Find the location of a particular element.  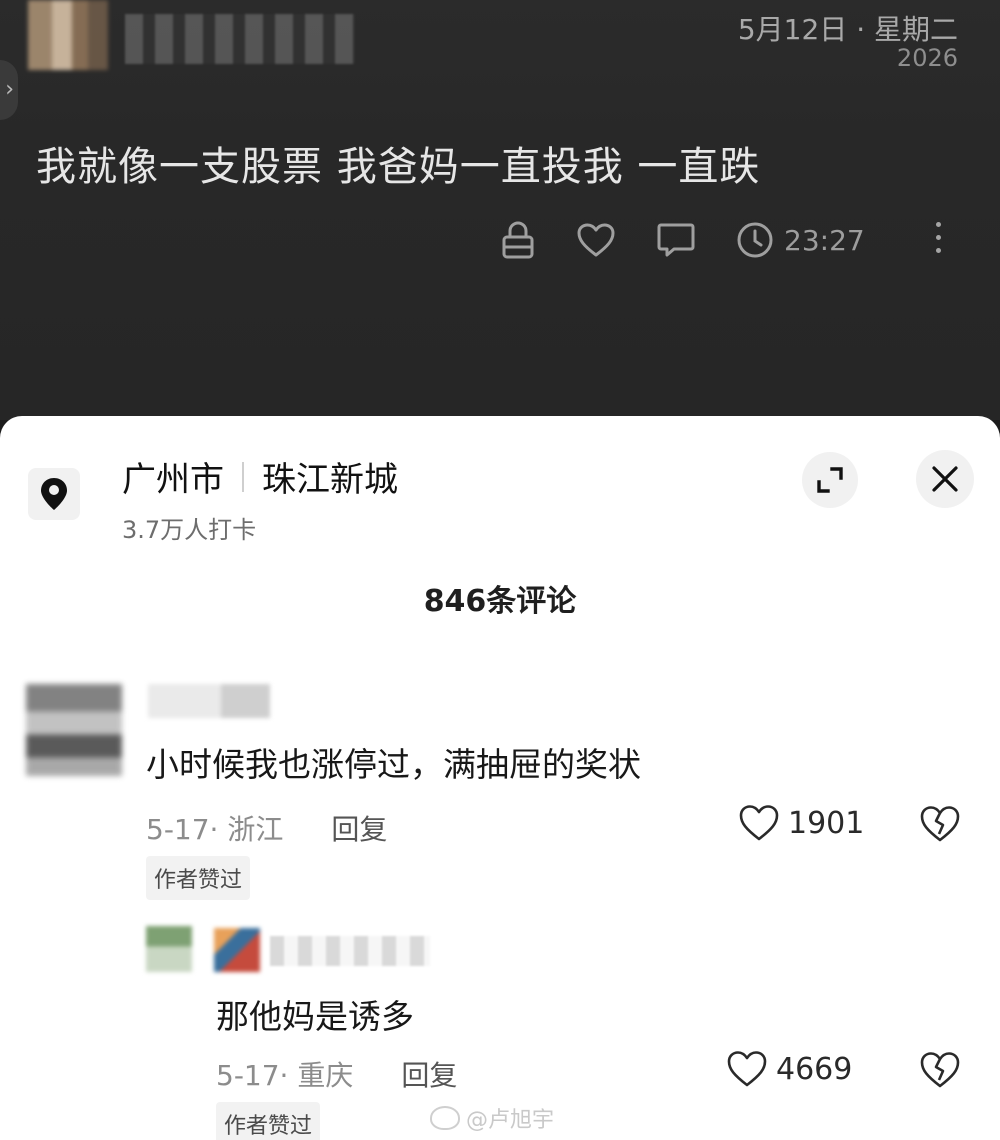

expand-button is located at coordinates (830, 480).